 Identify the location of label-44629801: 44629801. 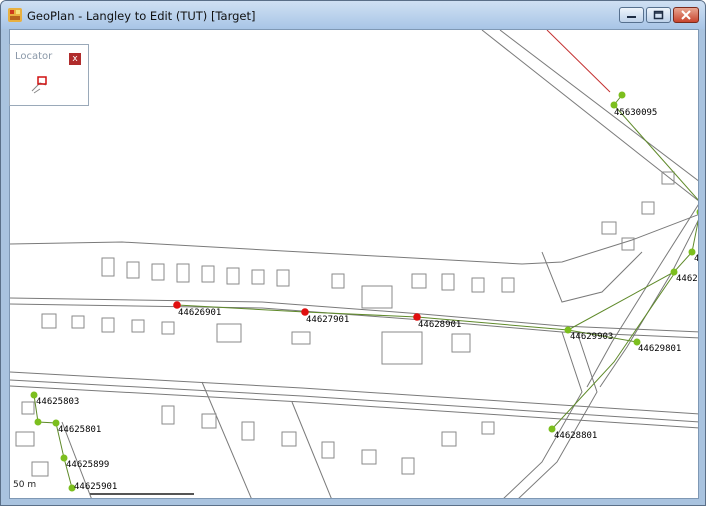
(659, 349).